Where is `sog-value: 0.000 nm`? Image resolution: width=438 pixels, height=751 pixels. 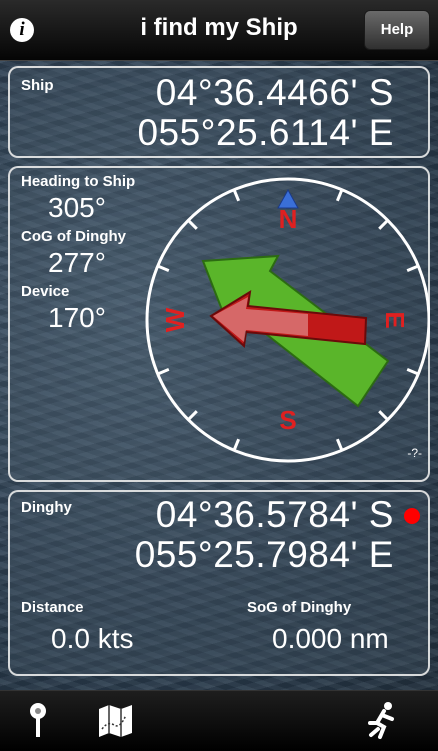 sog-value: 0.000 nm is located at coordinates (330, 638).